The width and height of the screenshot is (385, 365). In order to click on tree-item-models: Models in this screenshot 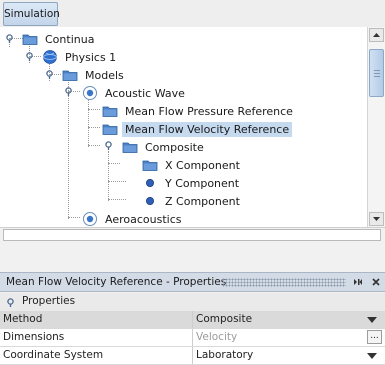, I will do `click(94, 75)`.